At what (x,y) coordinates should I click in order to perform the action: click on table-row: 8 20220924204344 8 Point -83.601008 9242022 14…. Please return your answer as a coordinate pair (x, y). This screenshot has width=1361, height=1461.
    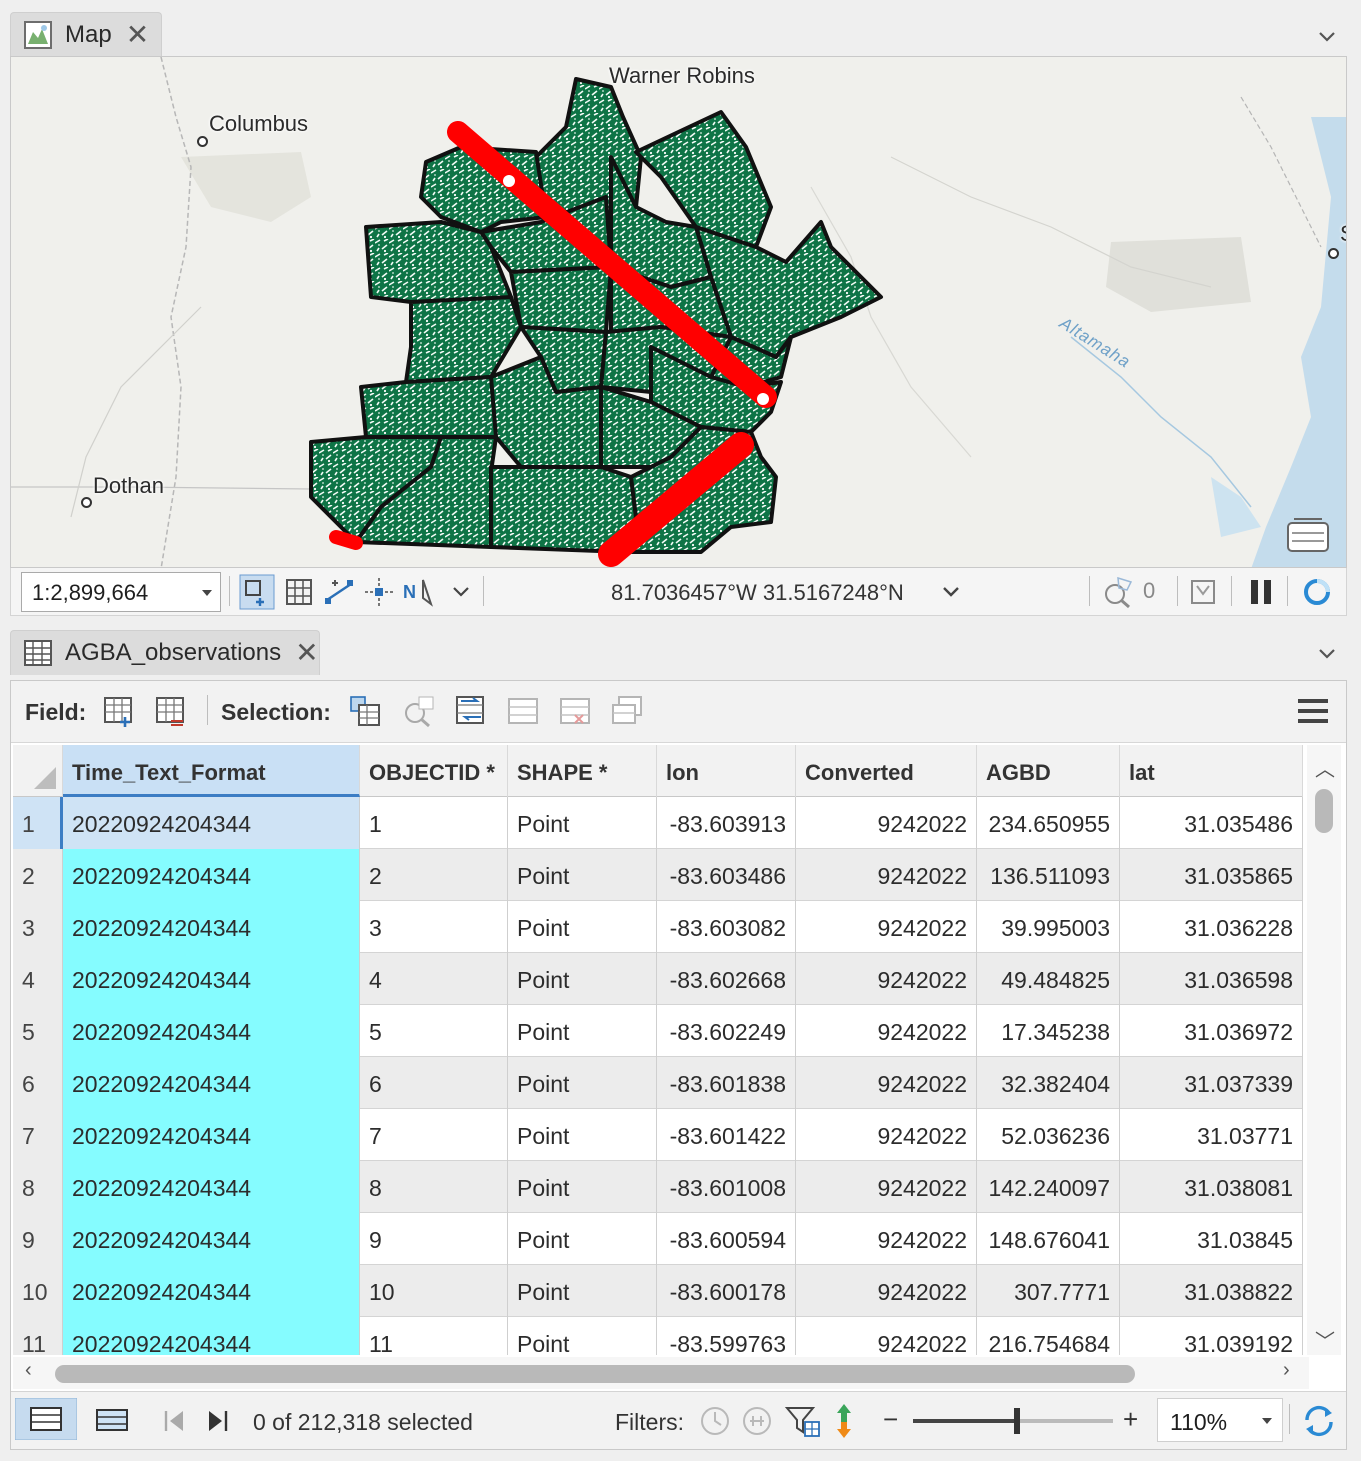
    Looking at the image, I should click on (658, 1187).